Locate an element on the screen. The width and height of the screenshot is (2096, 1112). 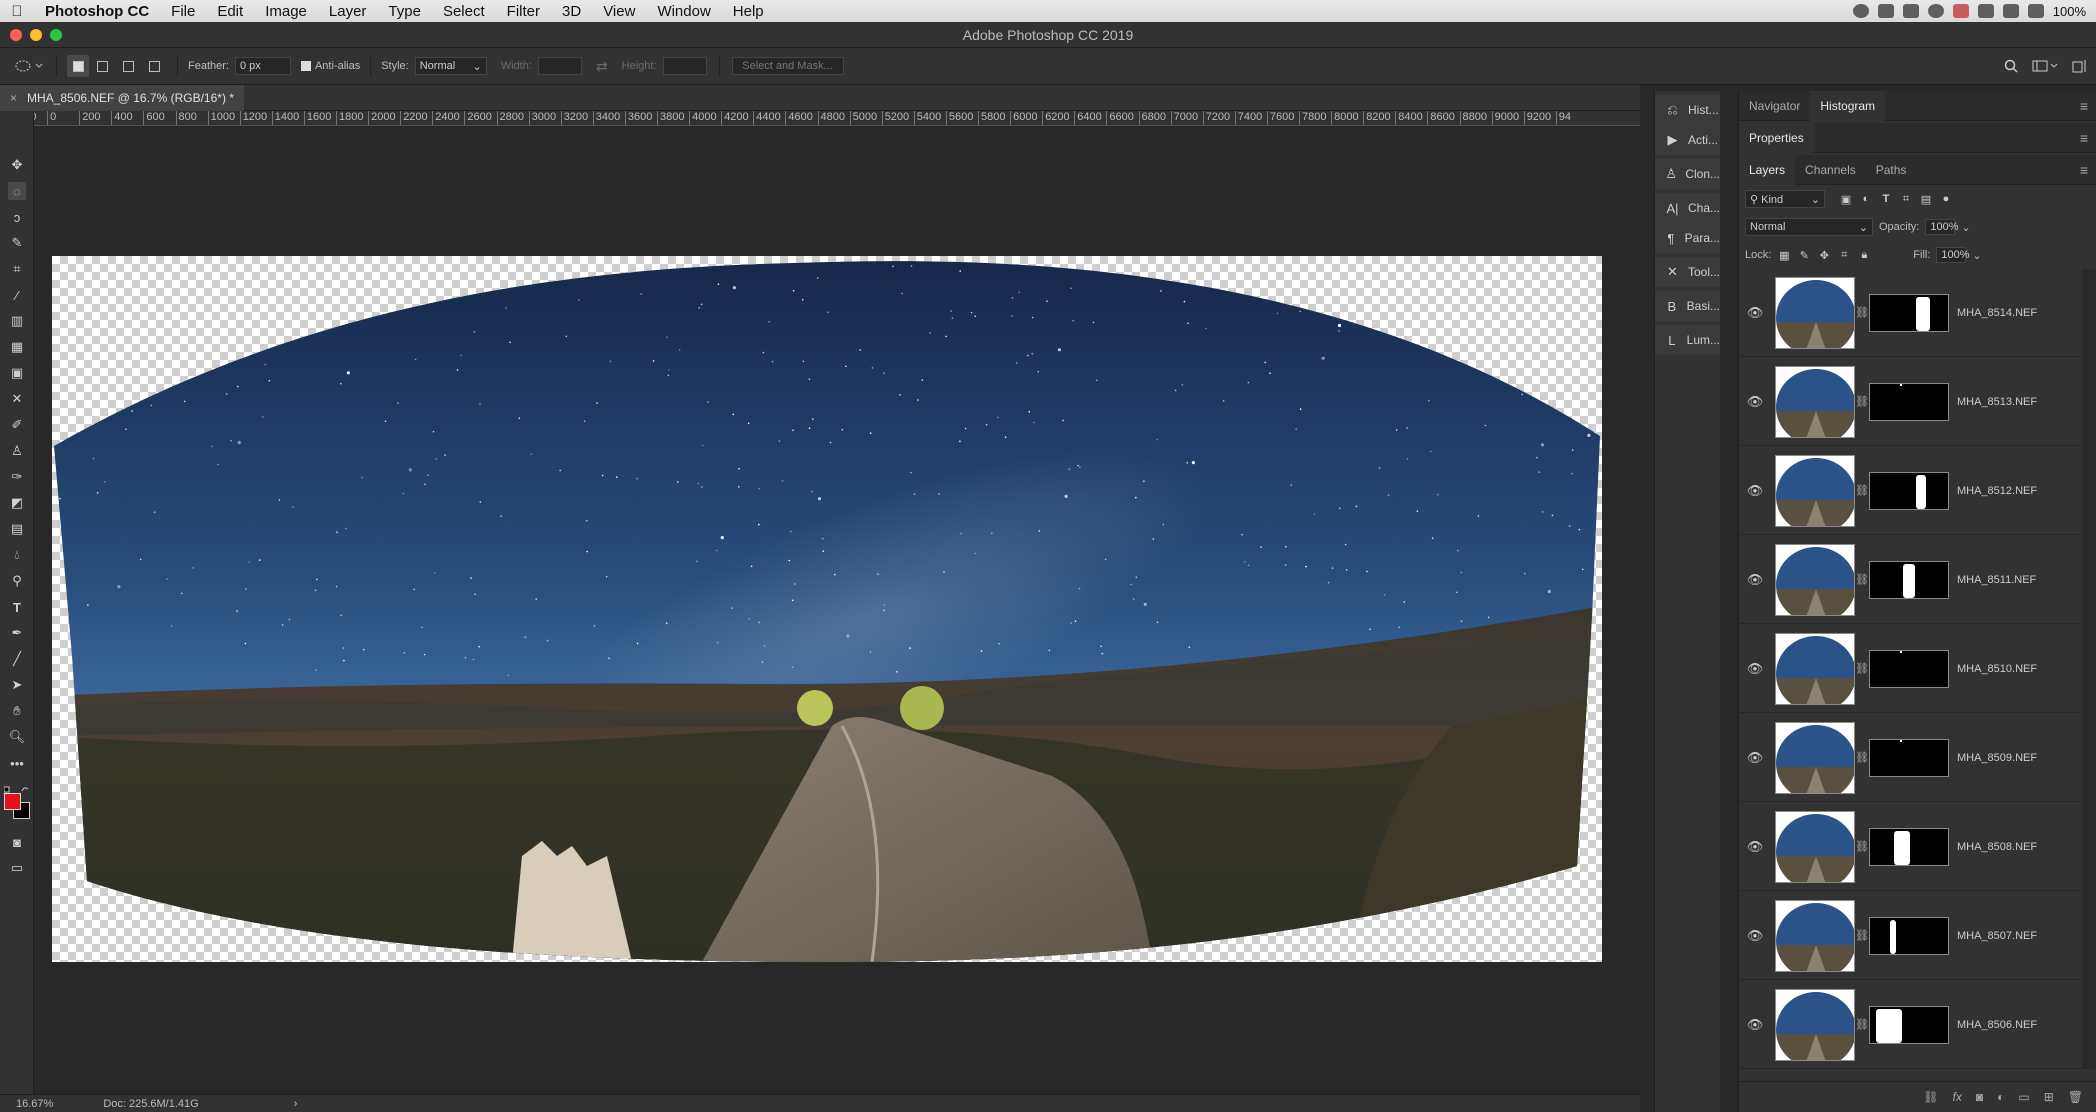
filter-type-icon: T is located at coordinates (1886, 199).